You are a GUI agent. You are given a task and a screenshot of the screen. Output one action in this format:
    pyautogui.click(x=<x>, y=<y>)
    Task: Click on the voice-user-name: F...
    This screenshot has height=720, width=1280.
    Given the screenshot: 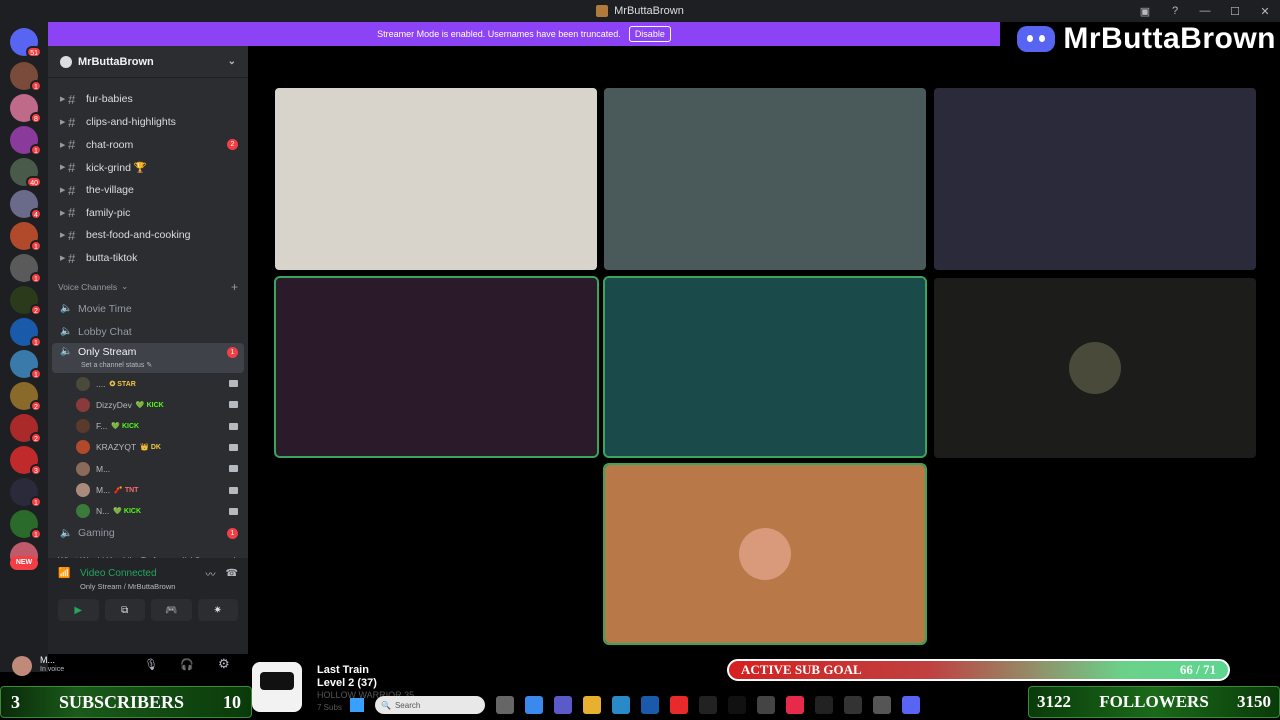 What is the action you would take?
    pyautogui.click(x=102, y=426)
    